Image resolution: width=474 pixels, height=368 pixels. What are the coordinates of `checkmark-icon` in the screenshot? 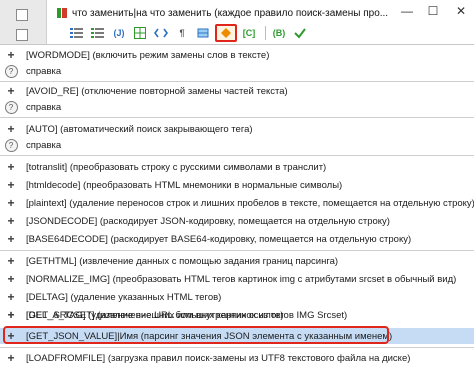 It's located at (300, 33).